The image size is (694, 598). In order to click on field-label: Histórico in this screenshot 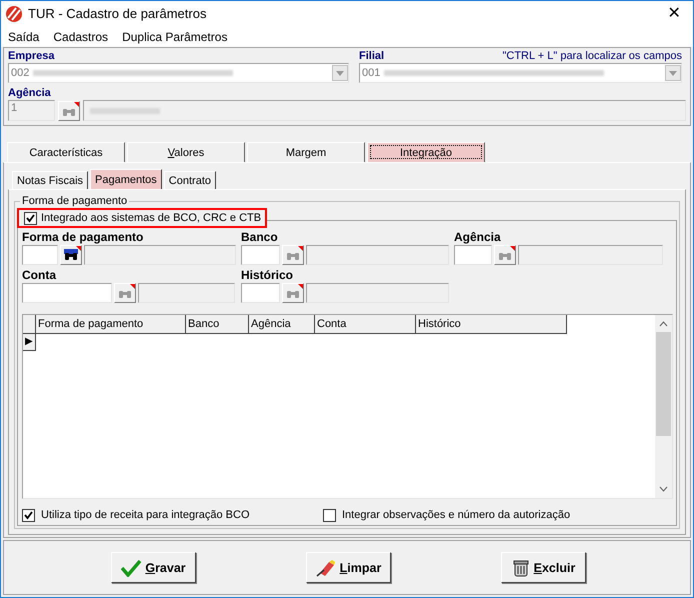, I will do `click(267, 275)`.